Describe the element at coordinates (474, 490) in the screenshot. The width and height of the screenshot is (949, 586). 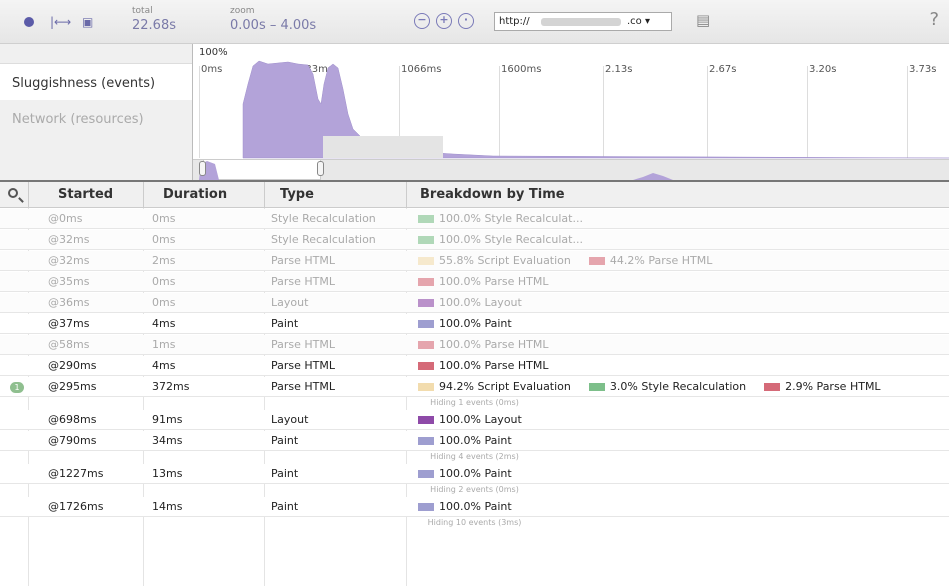
I see `hidden-events-note: Hiding 2 events (0ms)` at that location.